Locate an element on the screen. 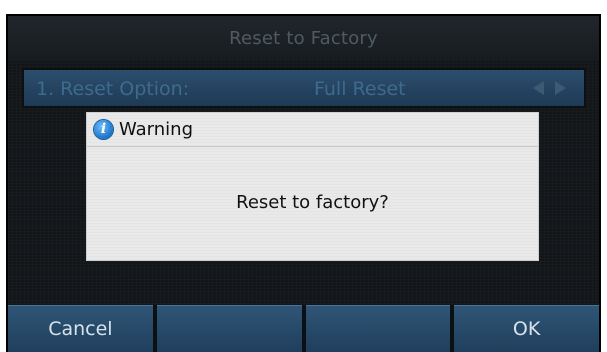 The image size is (607, 352). triangle-left-icon is located at coordinates (538, 88).